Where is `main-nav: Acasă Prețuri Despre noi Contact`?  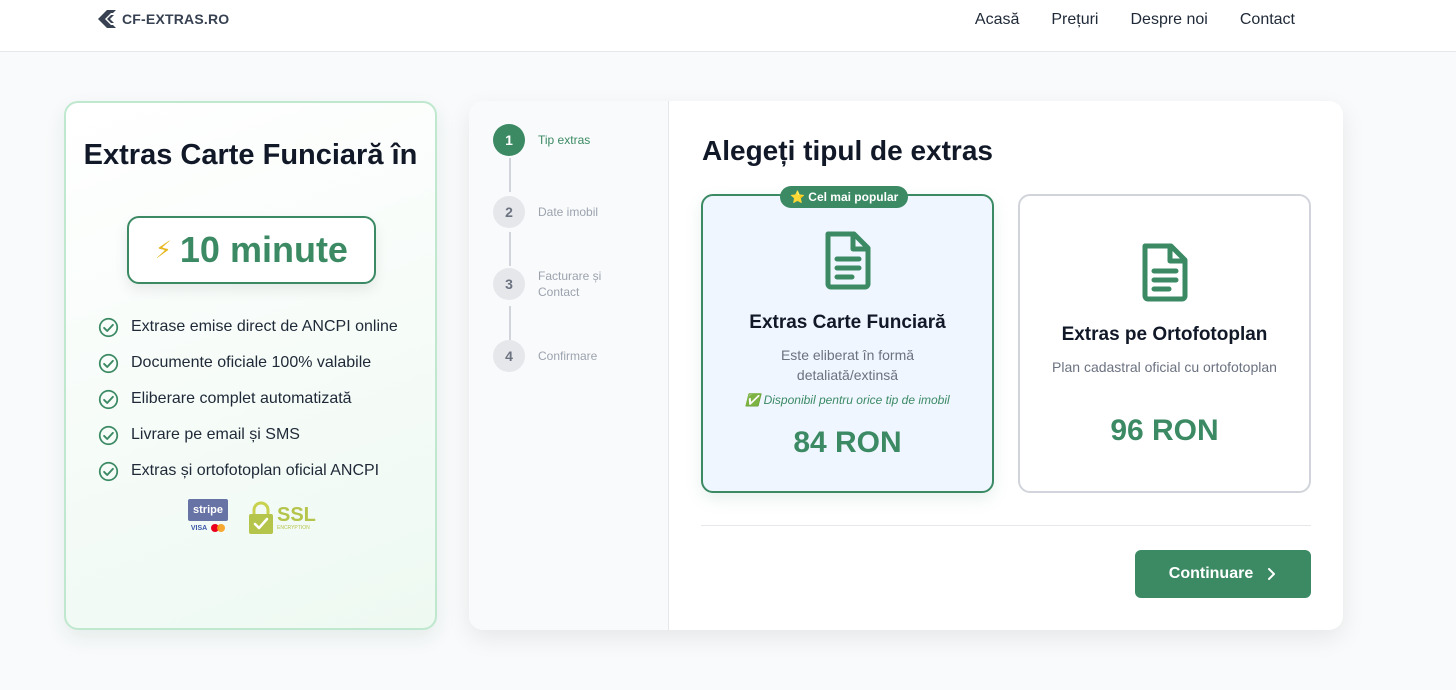
main-nav: Acasă Prețuri Despre noi Contact is located at coordinates (1135, 20).